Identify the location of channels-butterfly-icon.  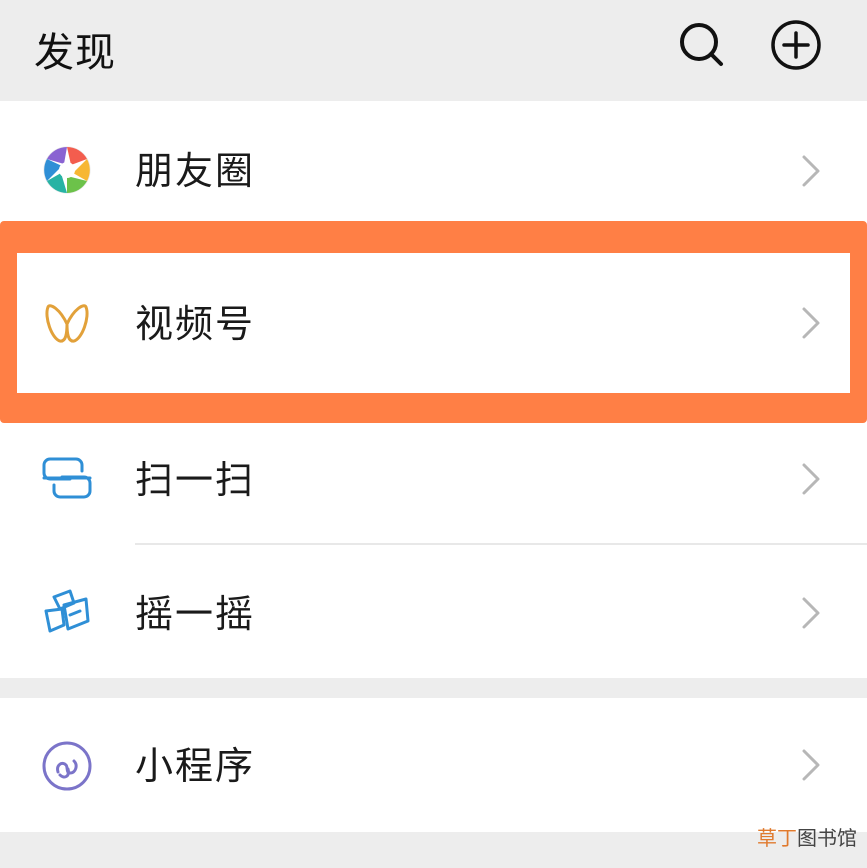
(67, 323).